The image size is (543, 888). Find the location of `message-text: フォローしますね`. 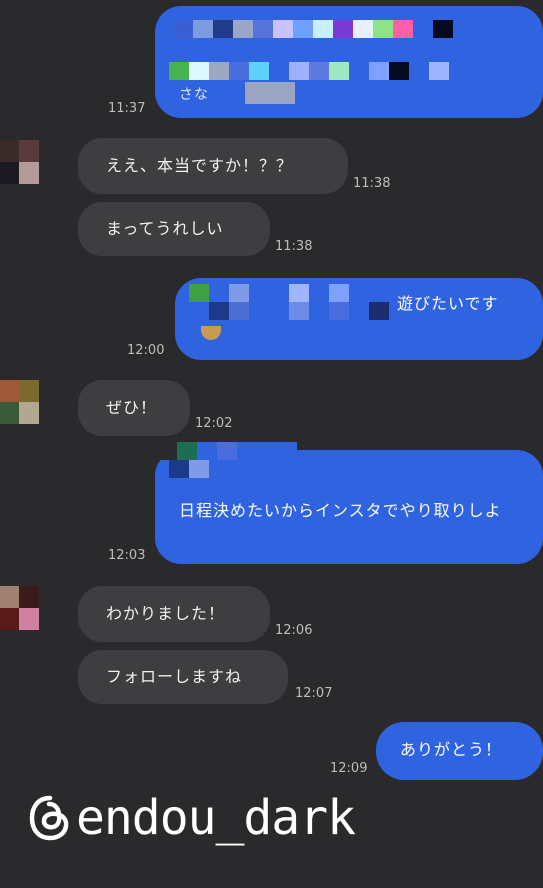

message-text: フォローしますね is located at coordinates (174, 676).